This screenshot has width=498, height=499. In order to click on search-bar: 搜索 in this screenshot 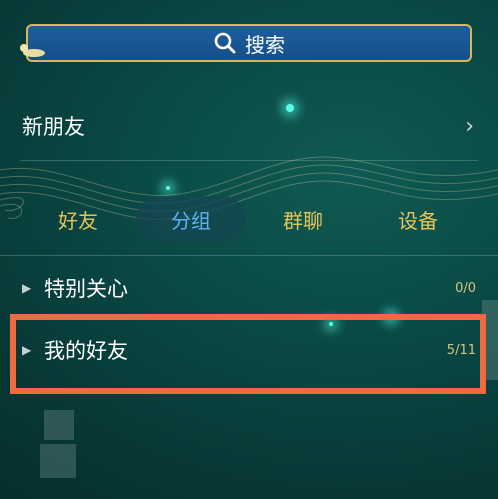, I will do `click(249, 43)`.